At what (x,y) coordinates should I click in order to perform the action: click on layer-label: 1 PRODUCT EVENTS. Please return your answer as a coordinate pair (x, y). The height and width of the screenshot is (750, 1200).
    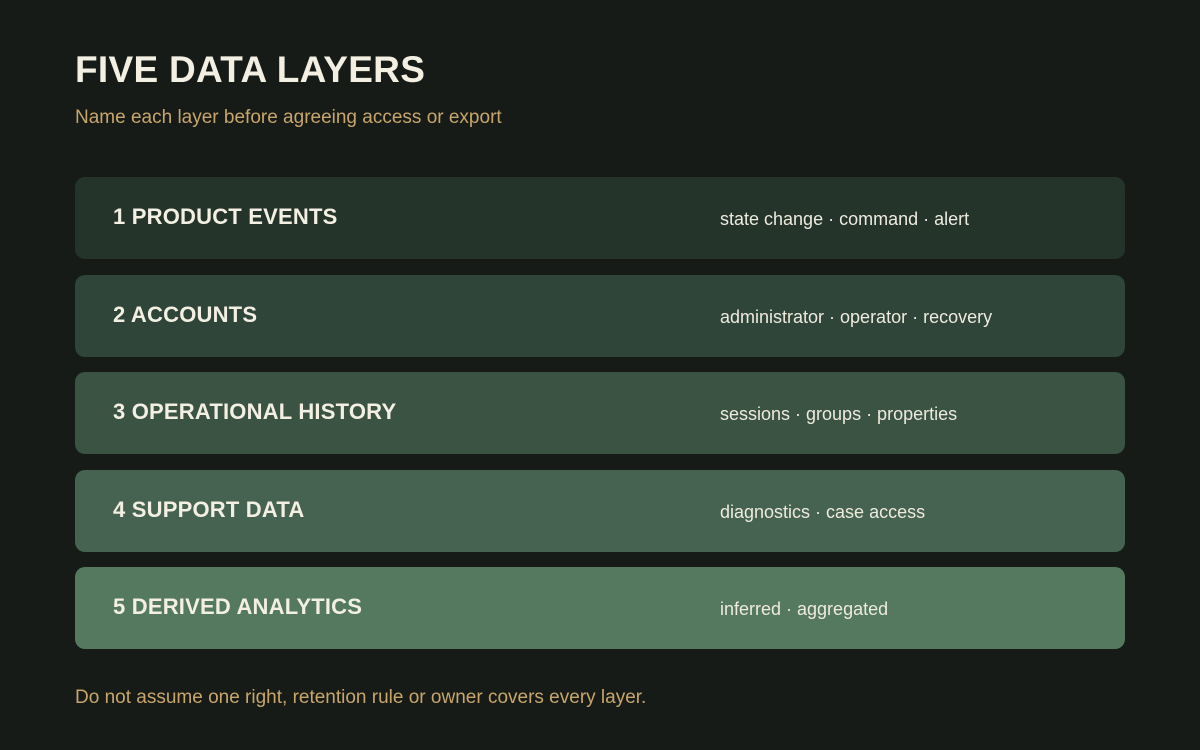
    Looking at the image, I should click on (225, 216).